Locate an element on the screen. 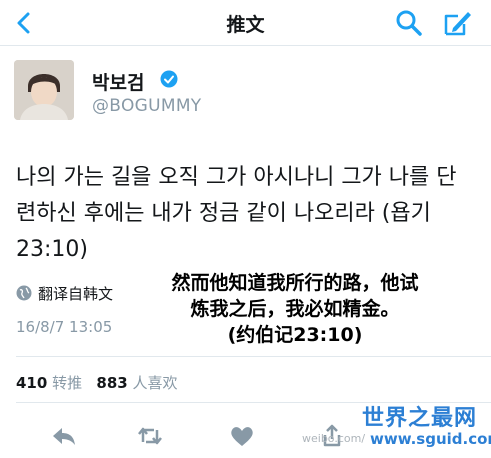 This screenshot has height=458, width=491. overlay-line-2: 炼我之后，我必如精金。 is located at coordinates (295, 309).